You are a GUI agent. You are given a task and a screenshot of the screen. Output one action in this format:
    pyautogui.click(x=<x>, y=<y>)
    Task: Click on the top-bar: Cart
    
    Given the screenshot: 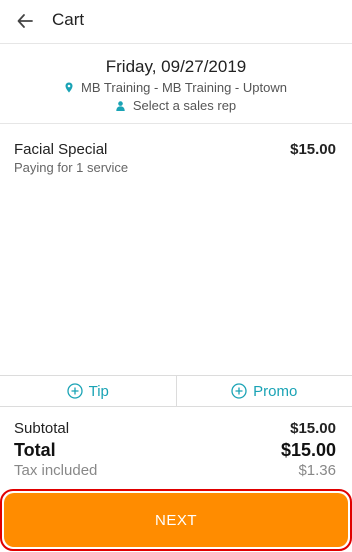 What is the action you would take?
    pyautogui.click(x=176, y=22)
    